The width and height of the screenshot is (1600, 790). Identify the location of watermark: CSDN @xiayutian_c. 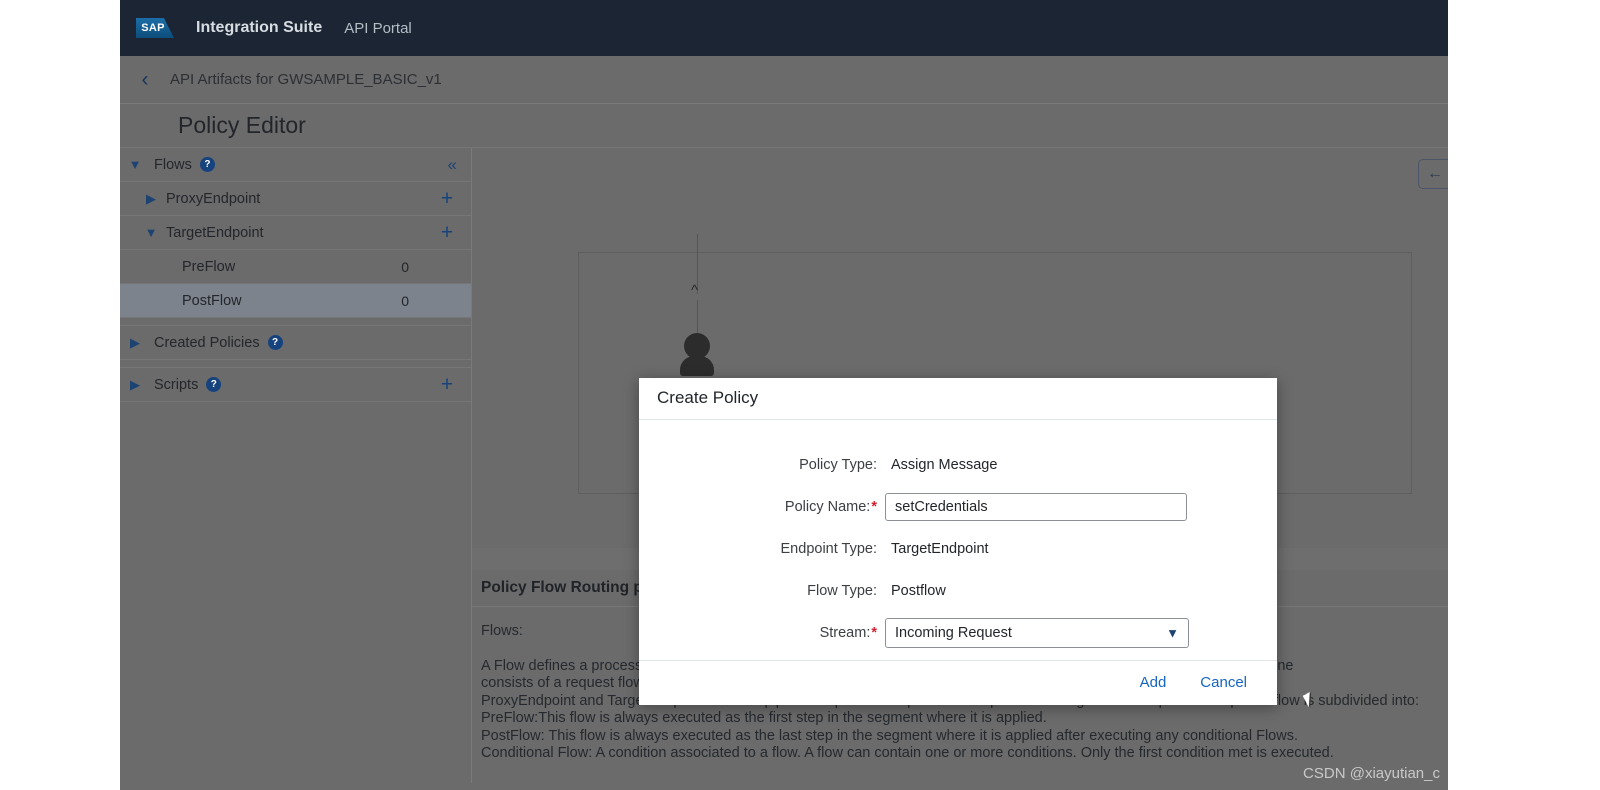
(1371, 773).